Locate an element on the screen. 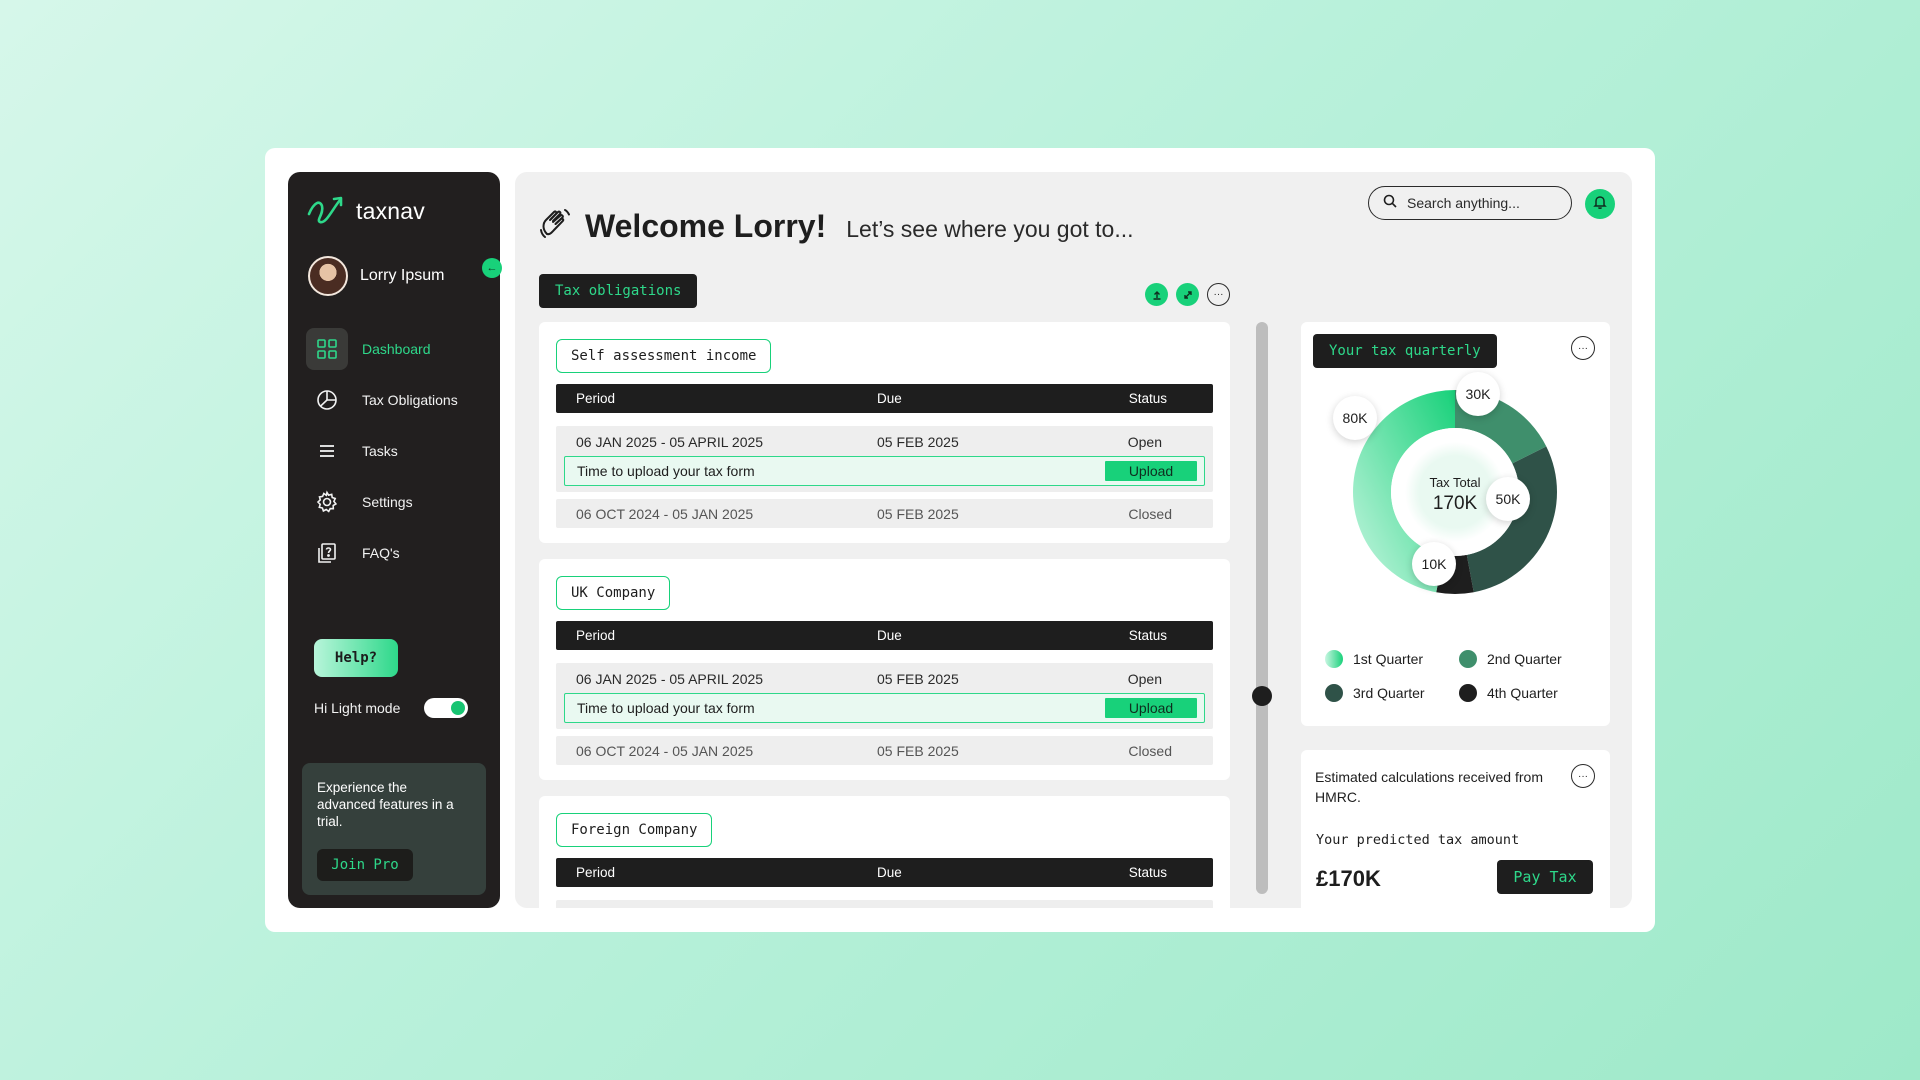 This screenshot has width=1920, height=1080. sidebar-item-label: Settings is located at coordinates (387, 502).